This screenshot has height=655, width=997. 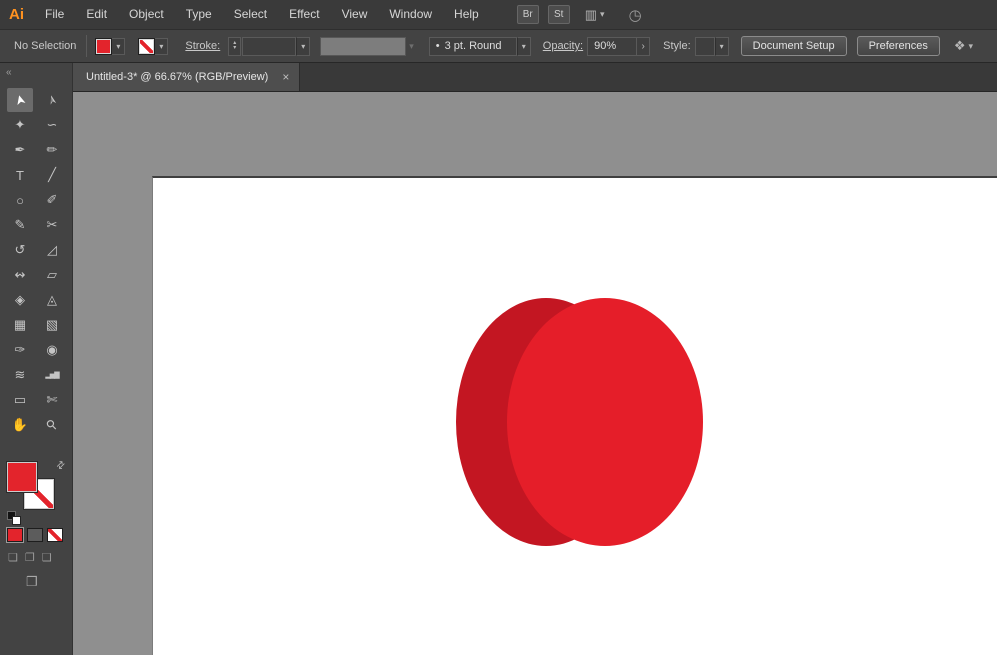 I want to click on stroke-weight-stepper: ▴ ▾, so click(x=235, y=46).